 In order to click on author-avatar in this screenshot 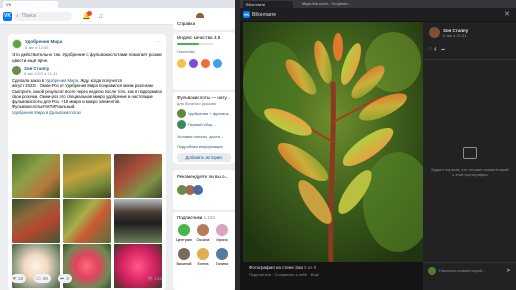, I will do `click(434, 32)`.